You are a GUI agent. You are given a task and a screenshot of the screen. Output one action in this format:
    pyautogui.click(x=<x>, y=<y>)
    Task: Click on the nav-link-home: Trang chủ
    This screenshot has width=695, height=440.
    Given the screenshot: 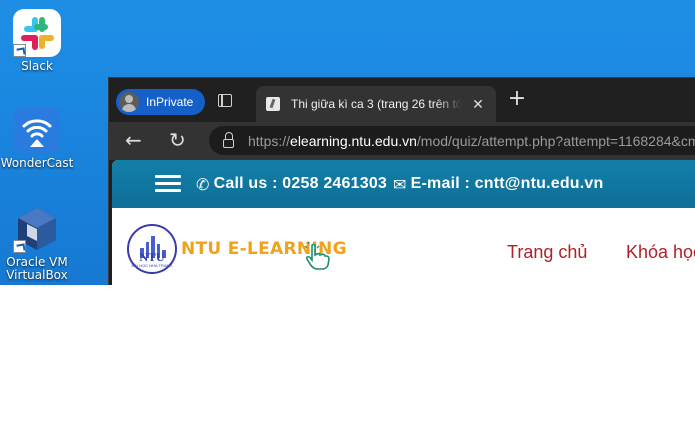 What is the action you would take?
    pyautogui.click(x=547, y=252)
    